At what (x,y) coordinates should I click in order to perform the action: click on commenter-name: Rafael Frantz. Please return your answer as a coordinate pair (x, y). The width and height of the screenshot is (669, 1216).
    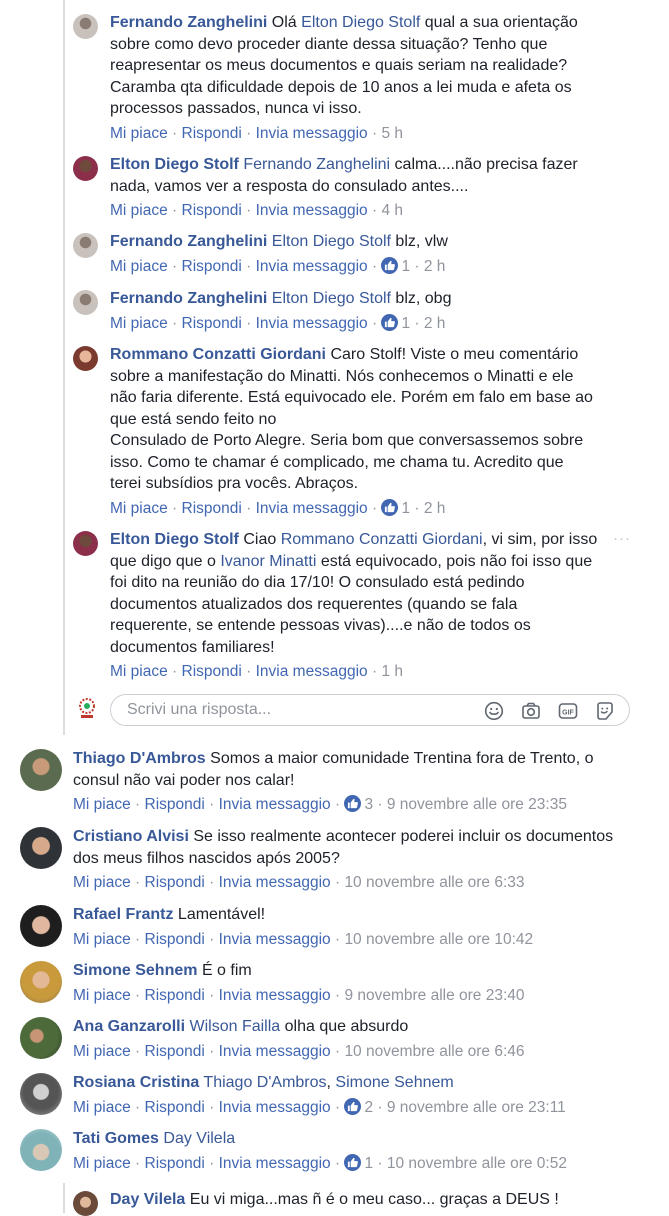
    Looking at the image, I should click on (123, 914).